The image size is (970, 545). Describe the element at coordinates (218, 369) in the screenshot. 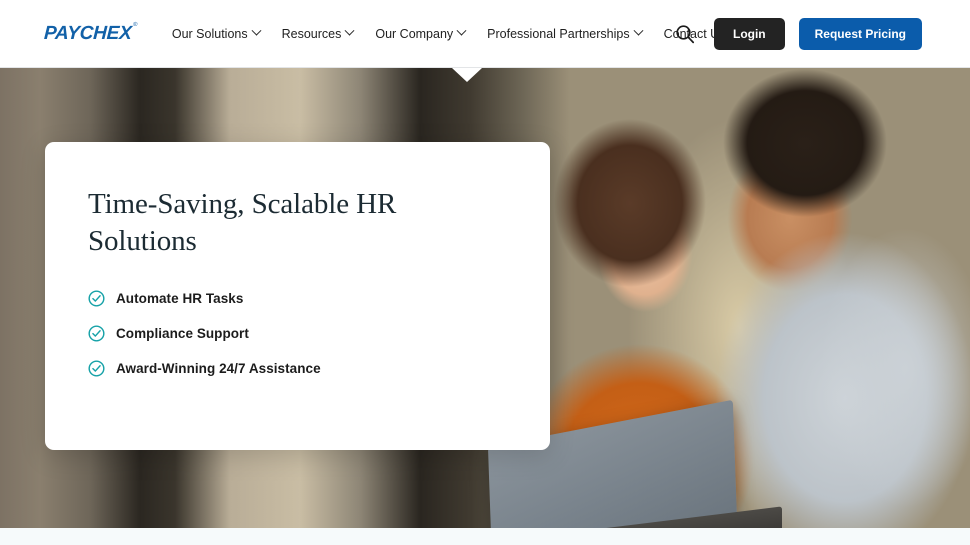

I see `benefit-label: Award-Winning 24/7 Assistance` at that location.